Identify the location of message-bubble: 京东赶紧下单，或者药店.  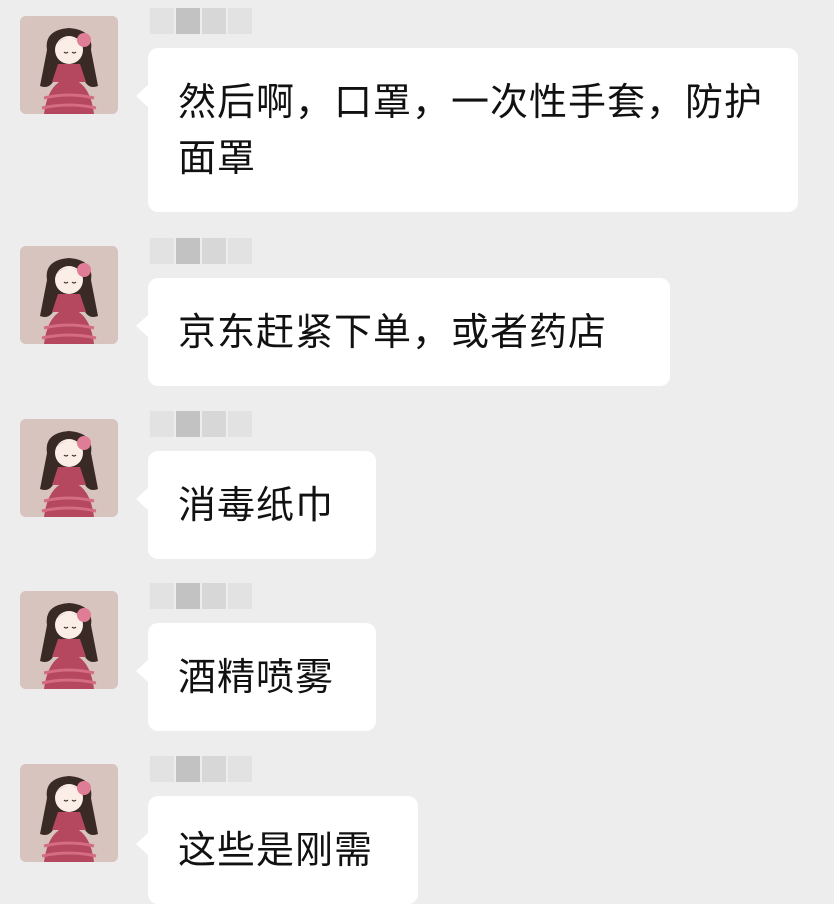
(403, 332).